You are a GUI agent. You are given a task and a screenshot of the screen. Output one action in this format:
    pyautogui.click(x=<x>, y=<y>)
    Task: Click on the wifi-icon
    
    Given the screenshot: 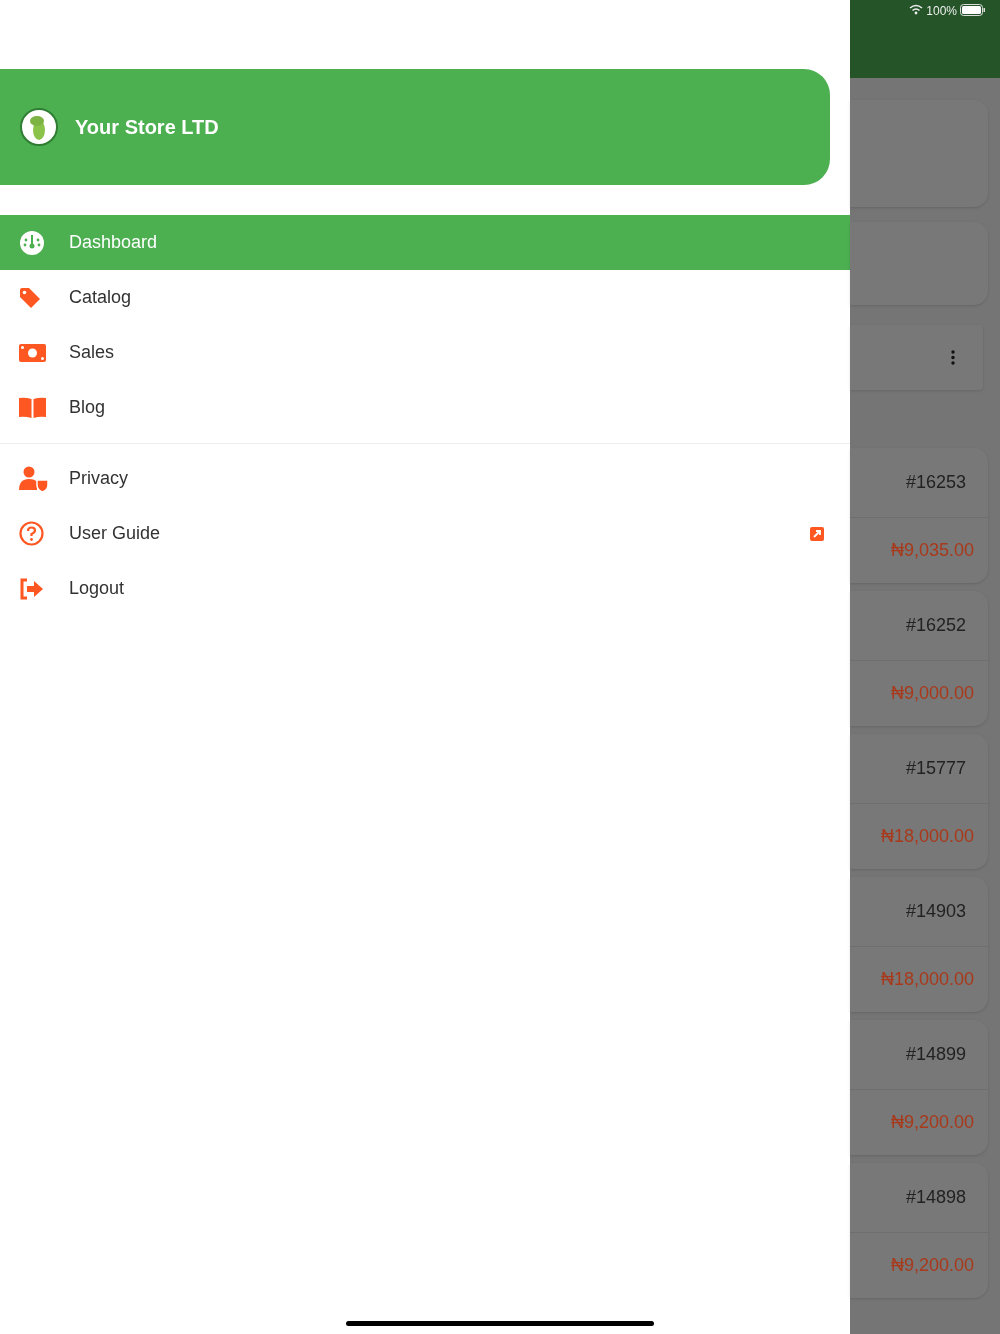 What is the action you would take?
    pyautogui.click(x=916, y=9)
    